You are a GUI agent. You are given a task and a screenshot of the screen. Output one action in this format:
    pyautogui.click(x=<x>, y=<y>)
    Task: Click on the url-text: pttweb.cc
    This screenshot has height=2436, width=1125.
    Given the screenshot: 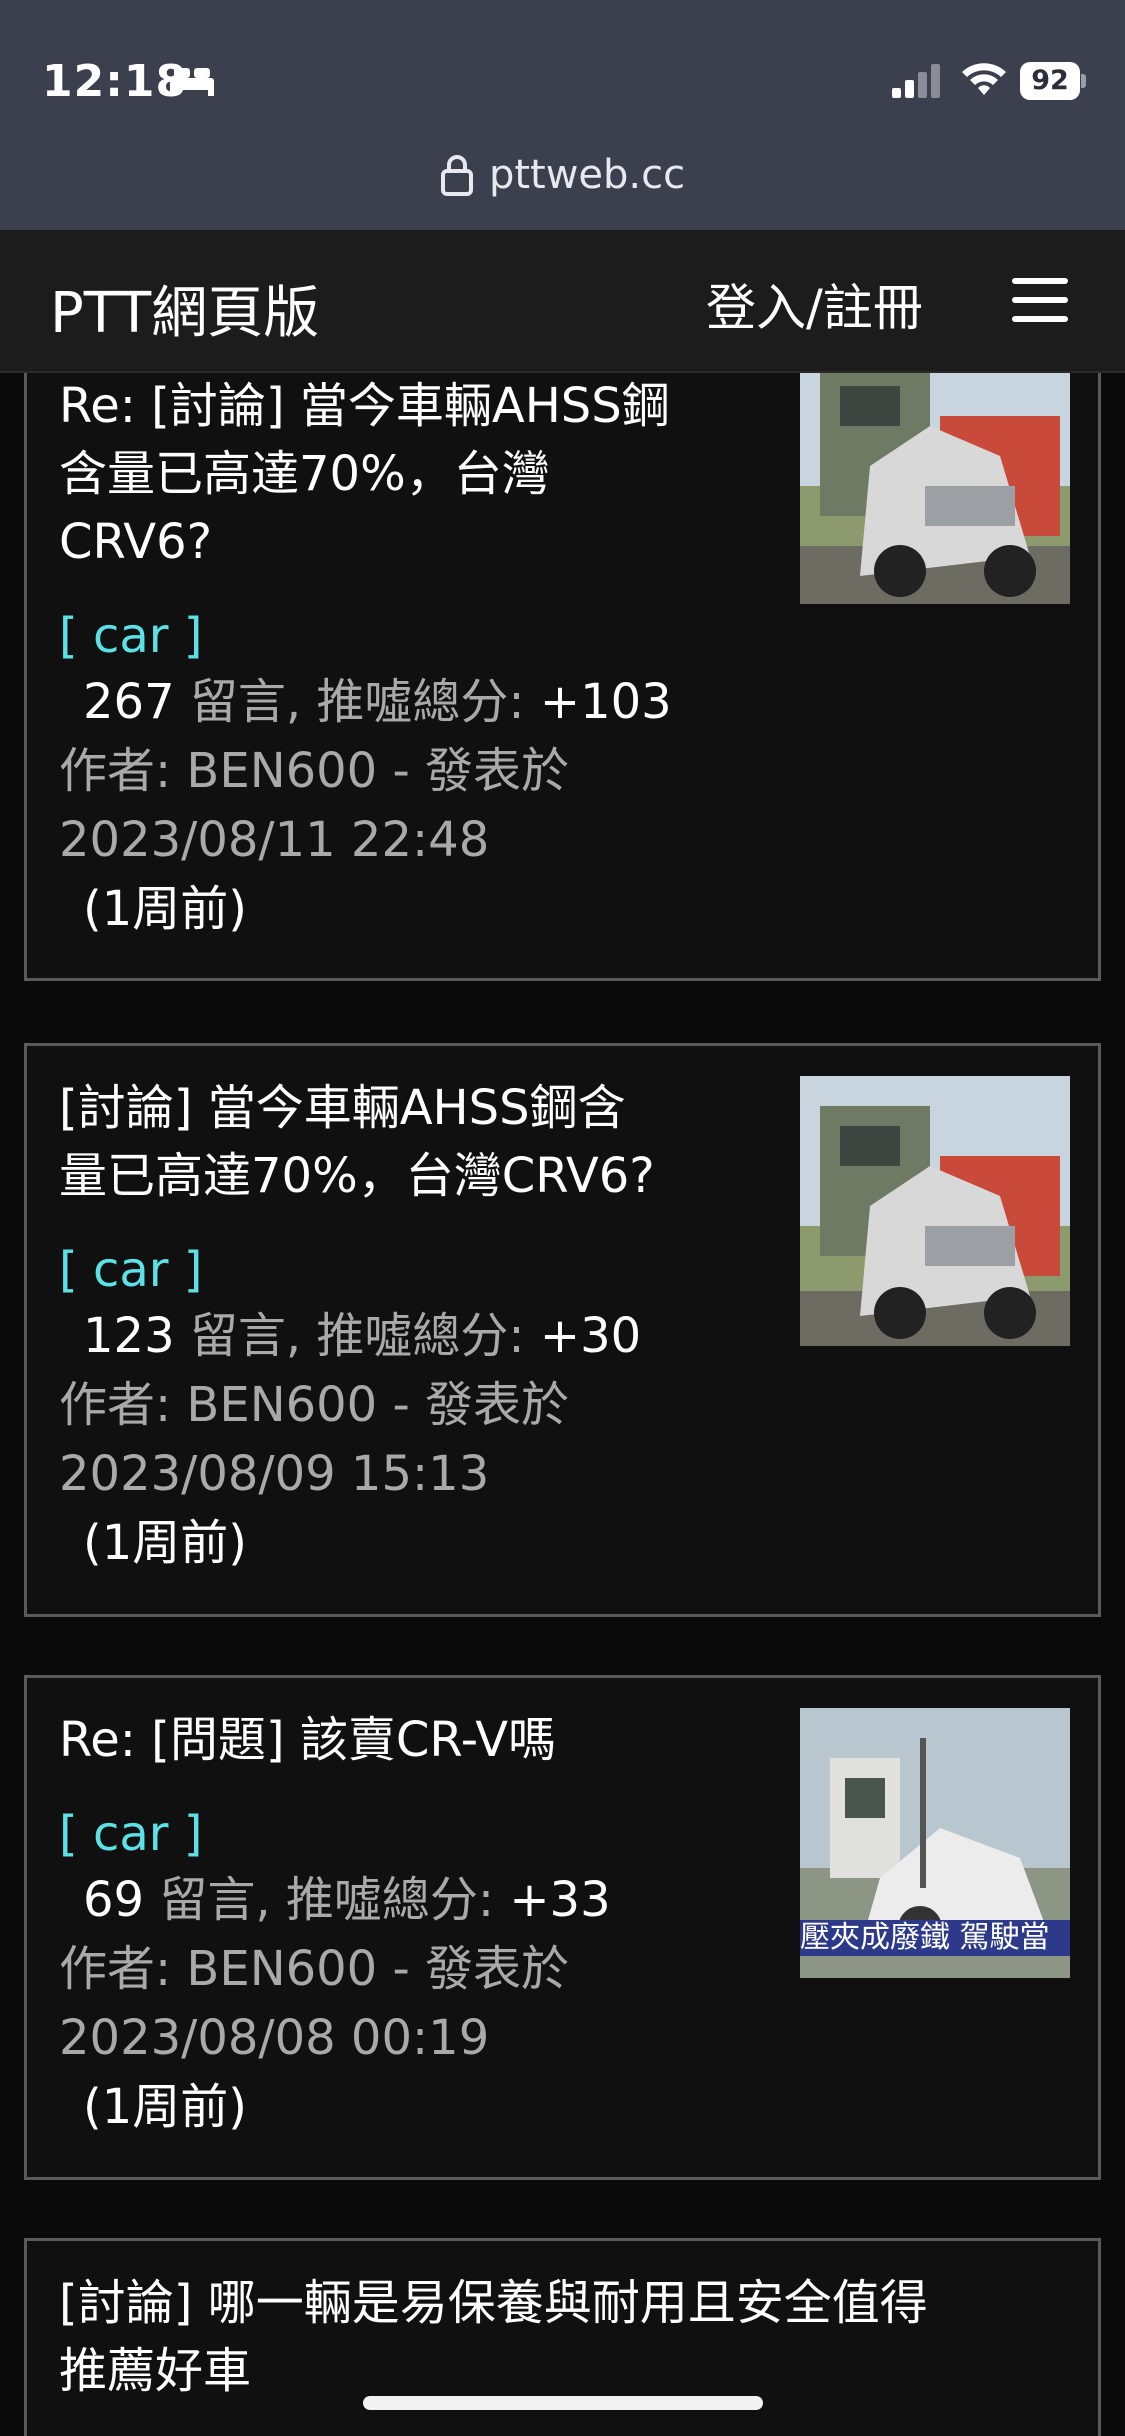 What is the action you would take?
    pyautogui.click(x=587, y=175)
    